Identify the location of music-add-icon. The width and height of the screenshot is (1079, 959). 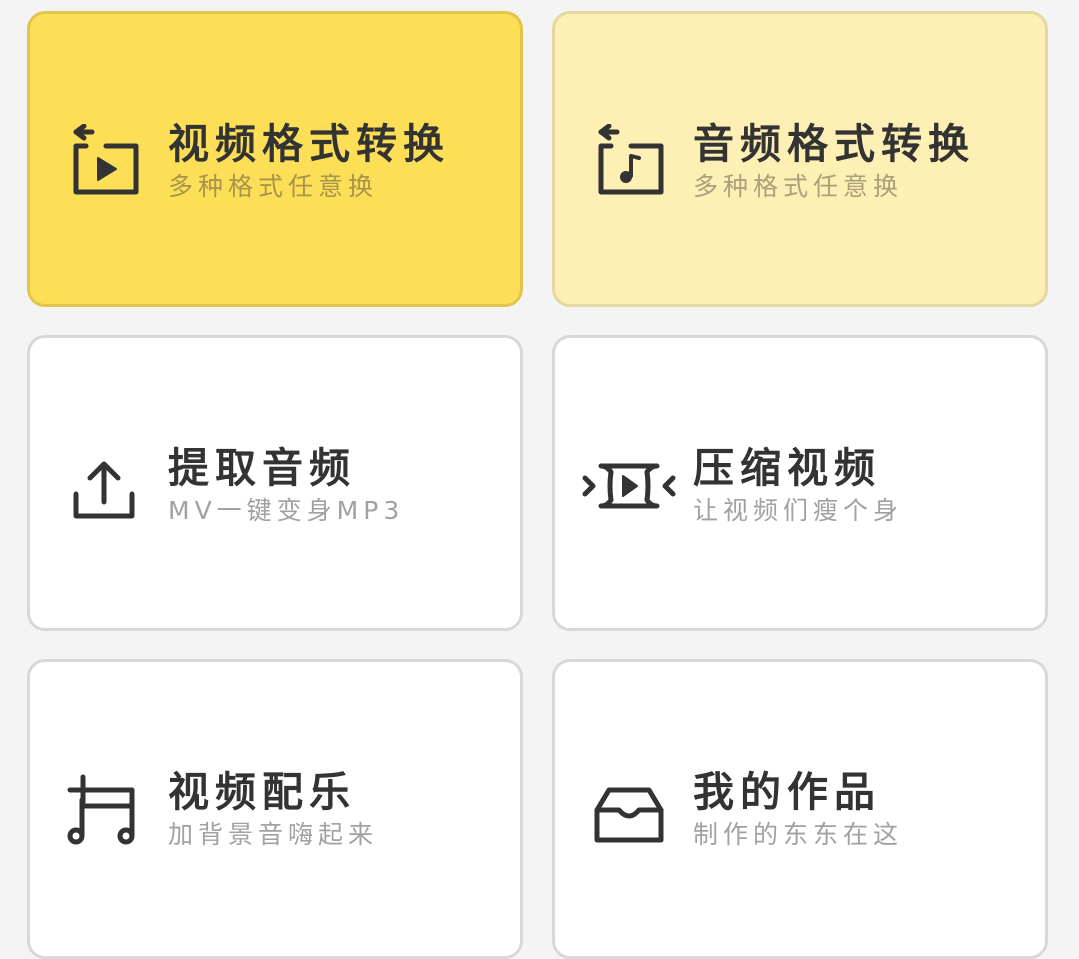
(104, 810).